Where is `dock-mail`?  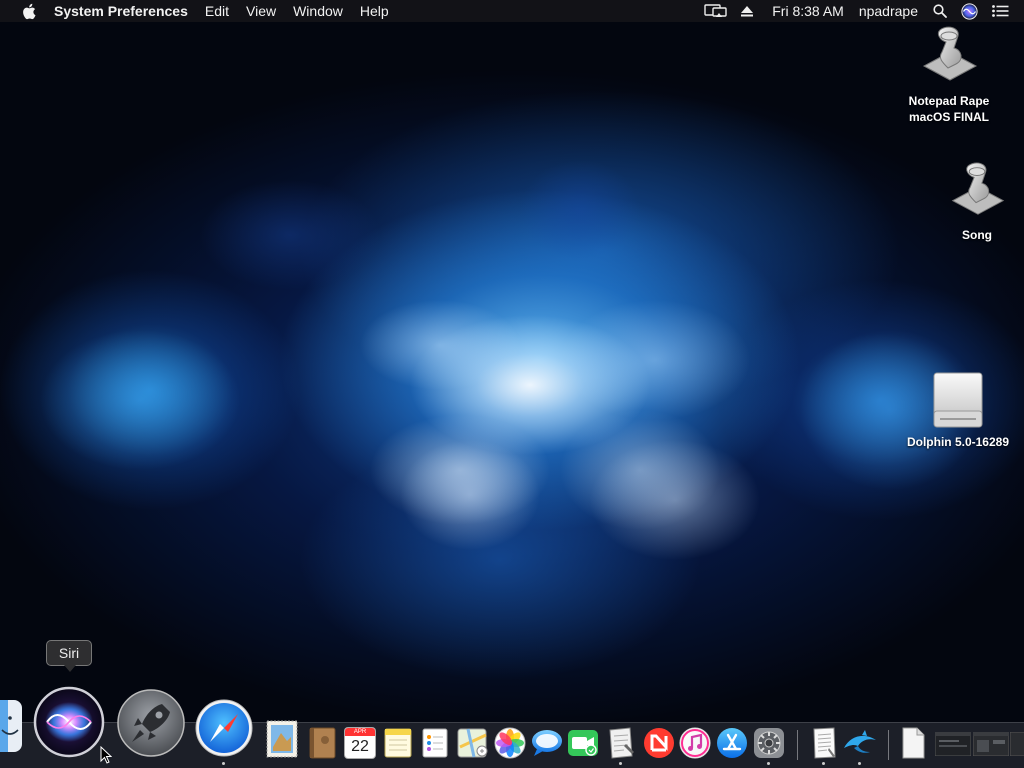 dock-mail is located at coordinates (282, 739).